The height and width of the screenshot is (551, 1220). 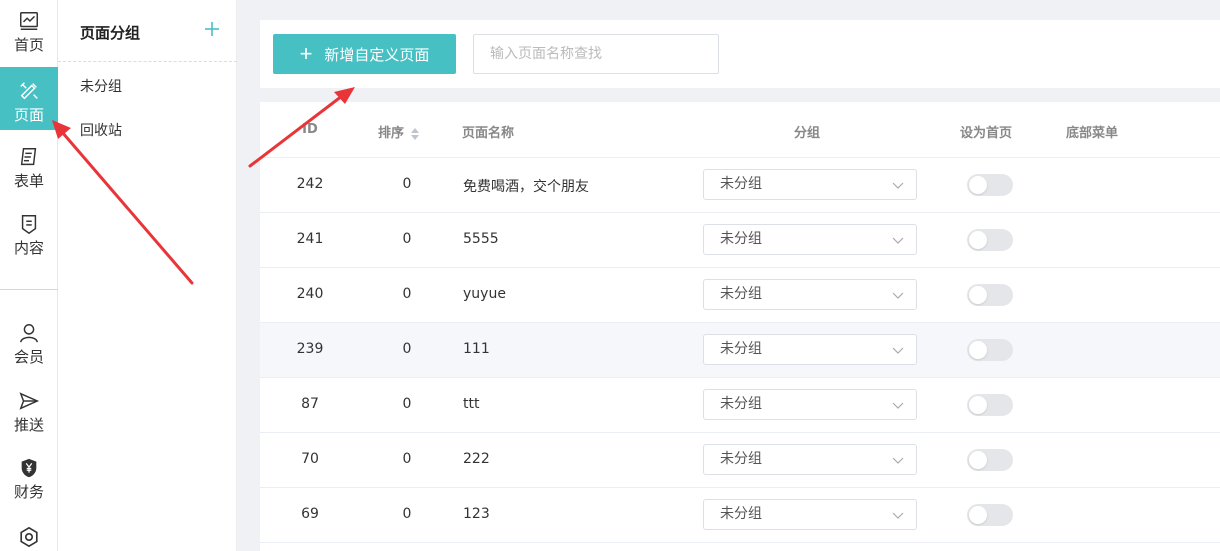 What do you see at coordinates (28, 157) in the screenshot?
I see `form-icon` at bounding box center [28, 157].